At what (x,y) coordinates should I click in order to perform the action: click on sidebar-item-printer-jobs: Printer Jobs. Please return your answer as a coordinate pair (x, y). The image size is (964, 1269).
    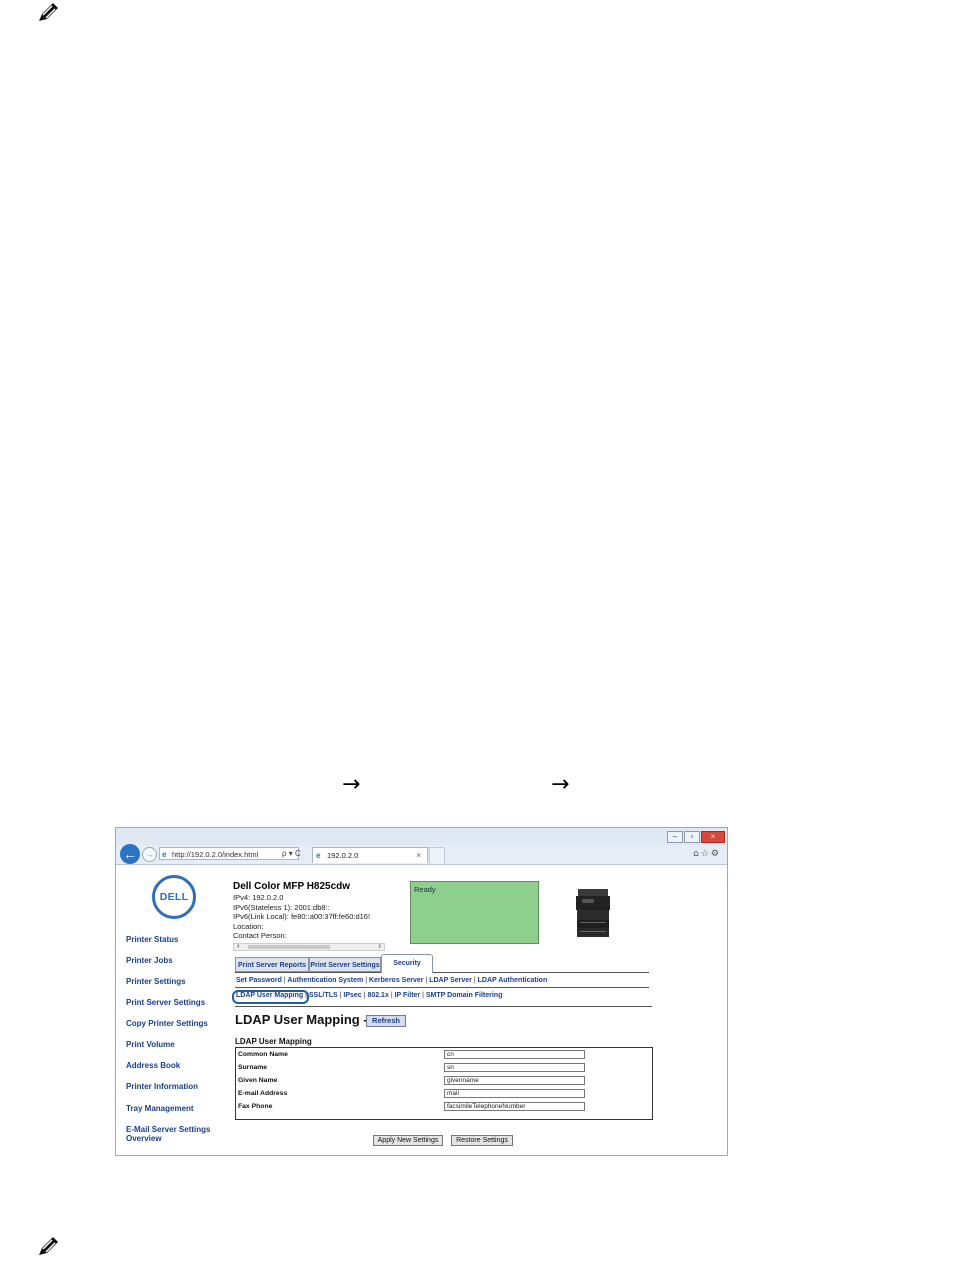
    Looking at the image, I should click on (149, 960).